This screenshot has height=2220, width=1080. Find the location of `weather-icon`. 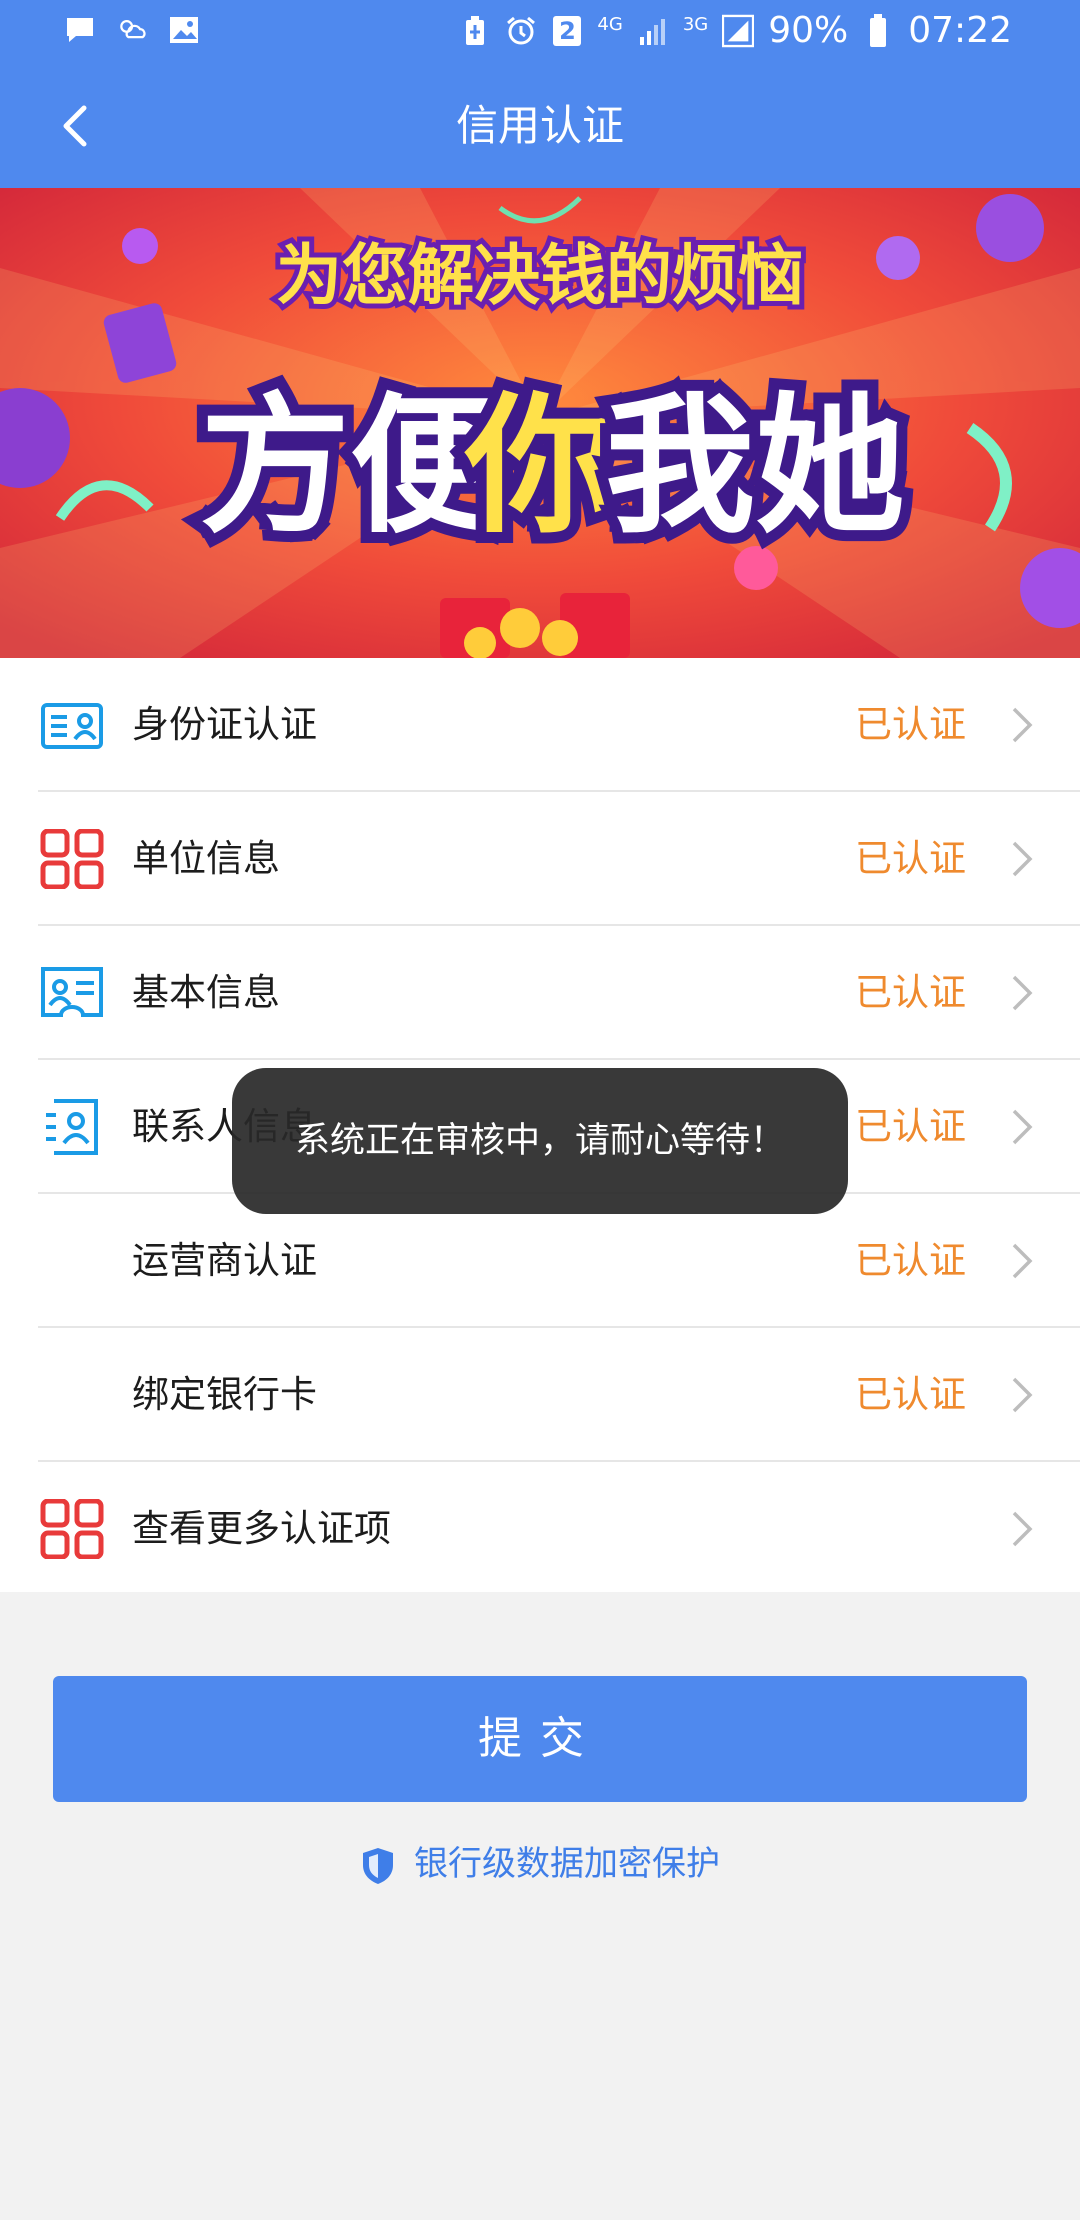

weather-icon is located at coordinates (132, 30).